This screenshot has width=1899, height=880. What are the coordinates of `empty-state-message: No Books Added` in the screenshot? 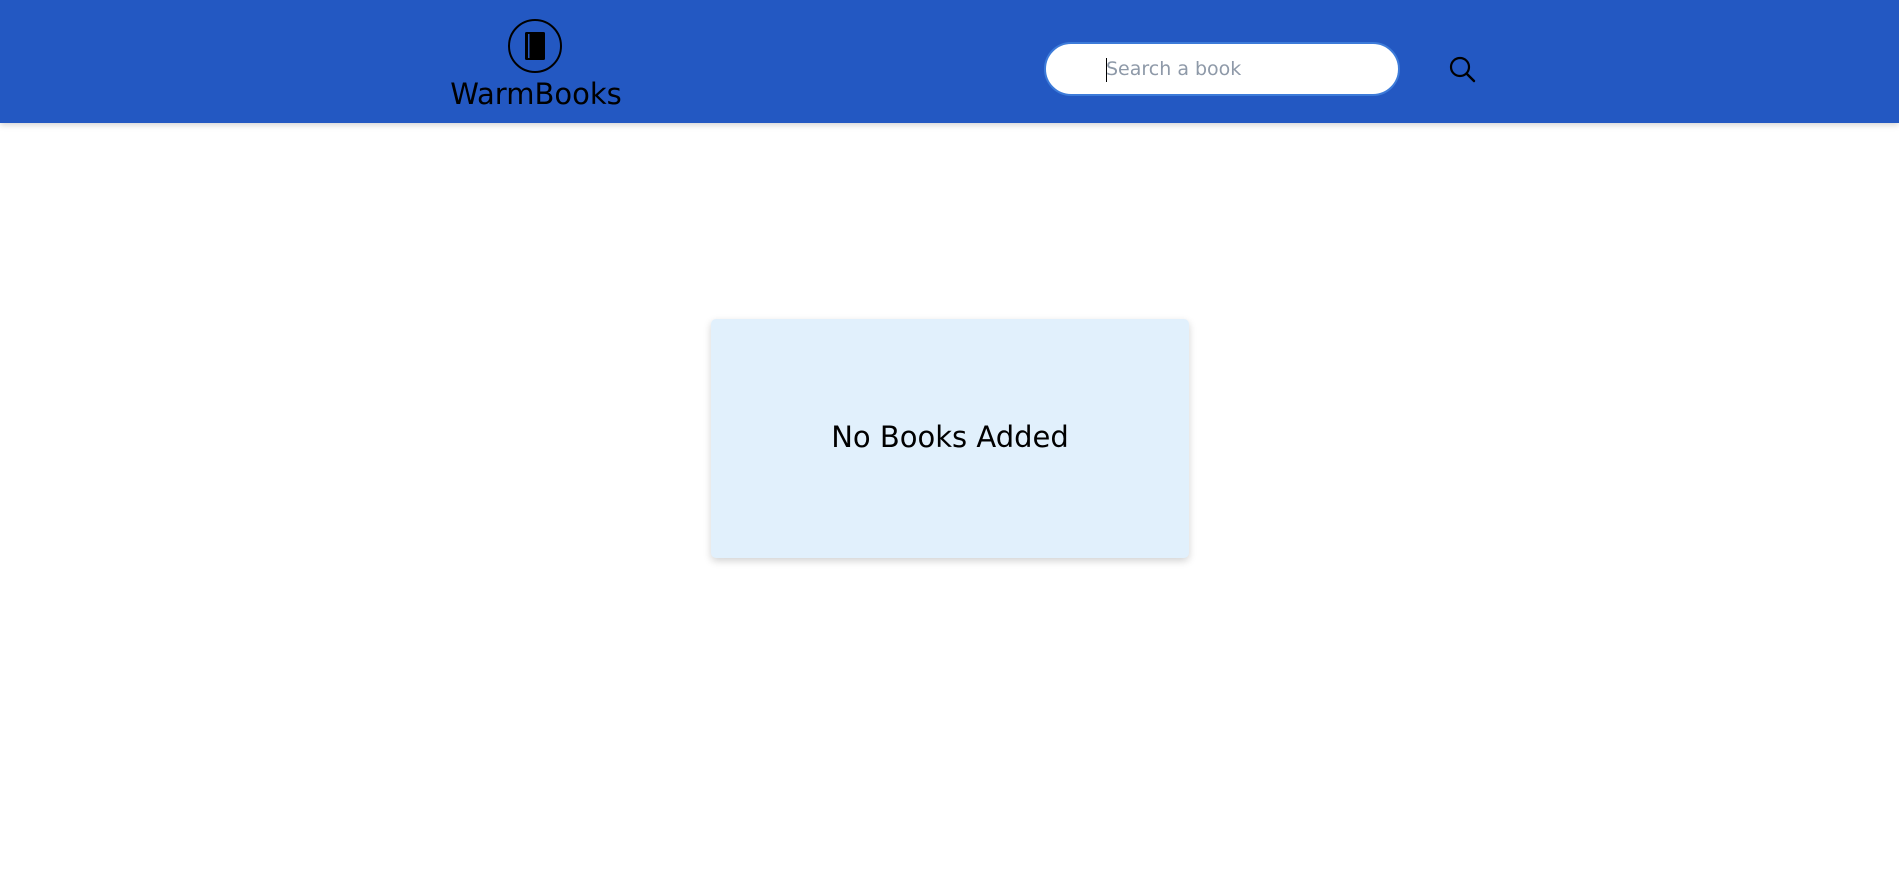 It's located at (950, 437).